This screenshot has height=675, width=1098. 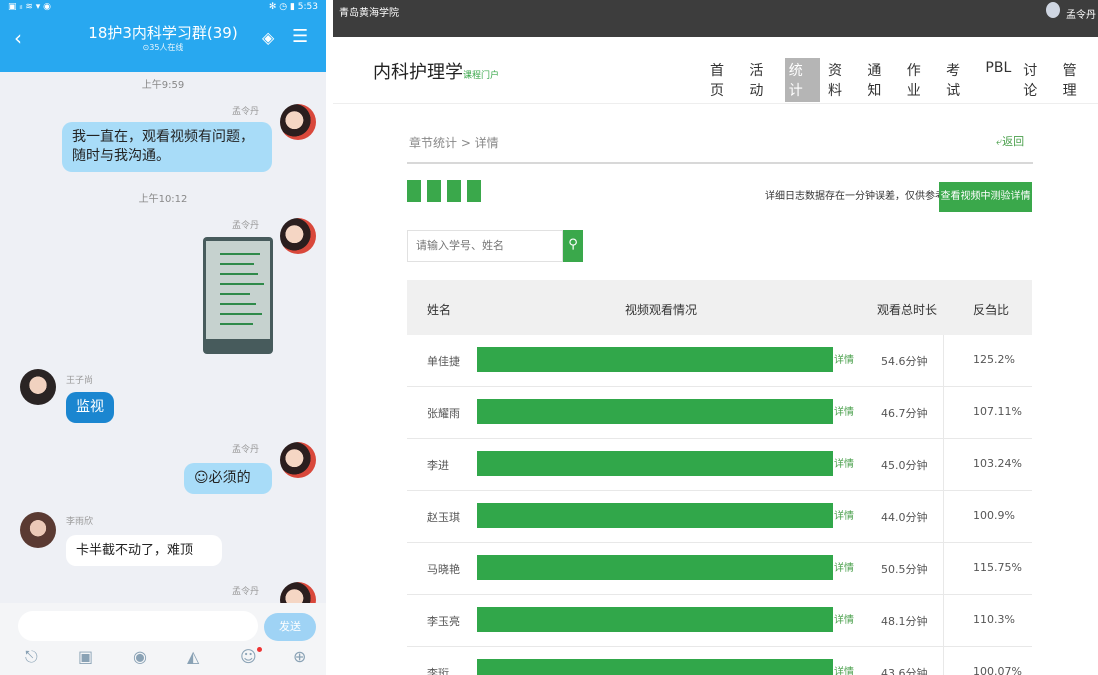 I want to click on chat-header: ‹ 18护3内科学习群(39) ⊙35人在线 ◈ ☰, so click(x=163, y=43).